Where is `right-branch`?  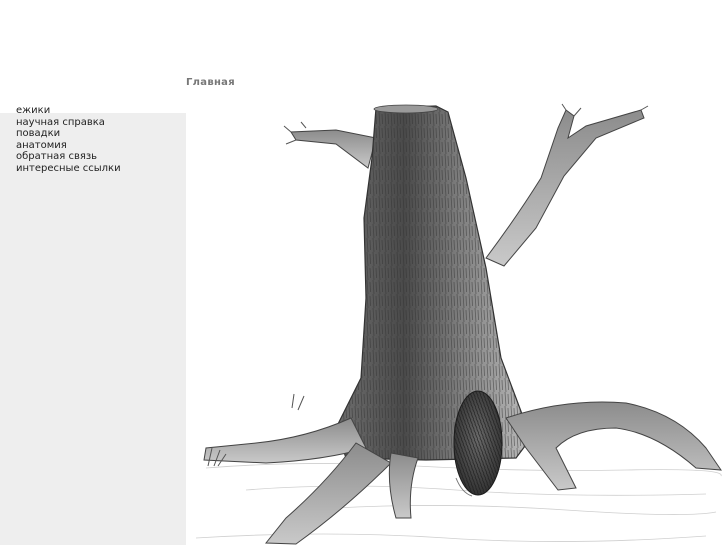
right-branch is located at coordinates (565, 188).